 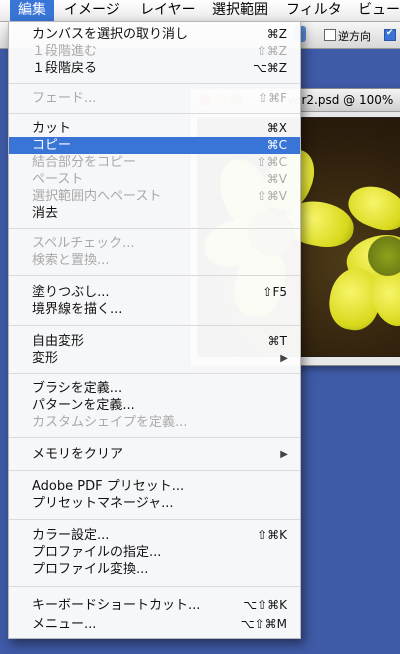 I want to click on menu-item-shortcut: ⌘V, so click(x=276, y=179).